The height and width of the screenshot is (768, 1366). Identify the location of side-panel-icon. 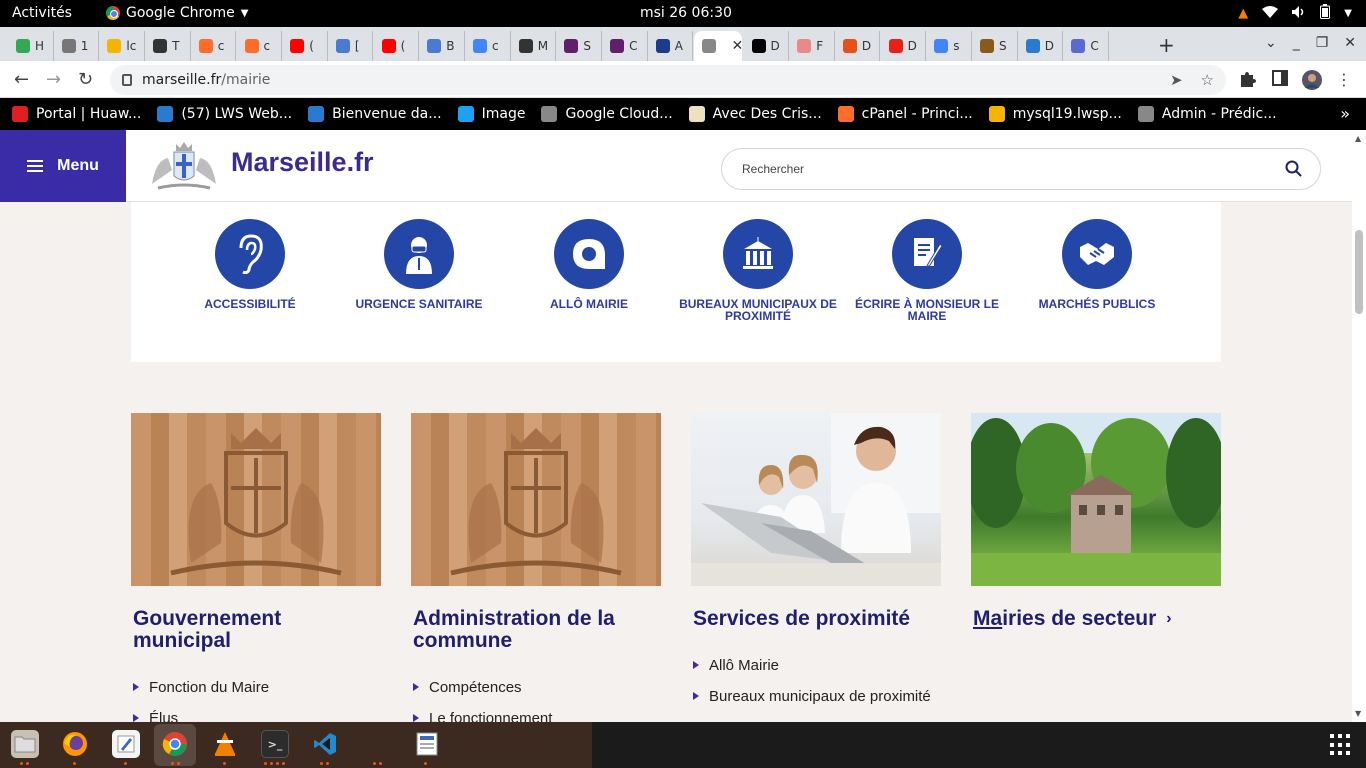
(1280, 80).